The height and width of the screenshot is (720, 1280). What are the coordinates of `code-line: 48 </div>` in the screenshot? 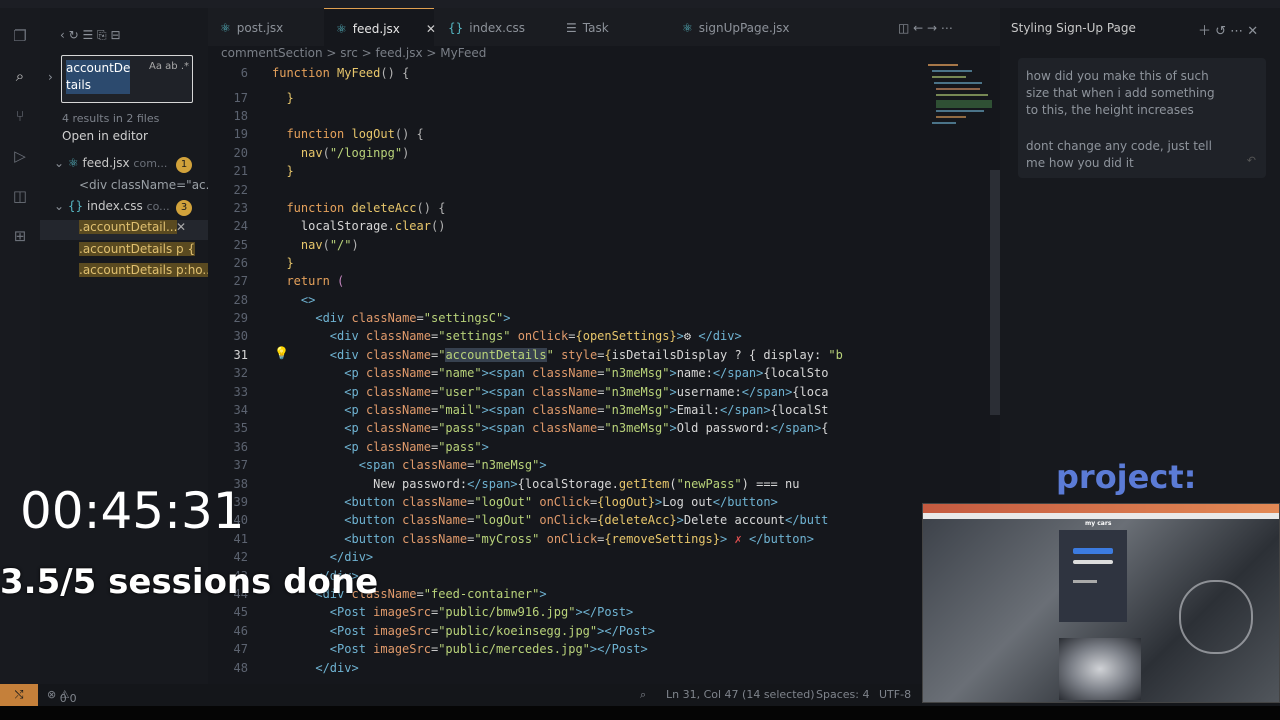 It's located at (296, 668).